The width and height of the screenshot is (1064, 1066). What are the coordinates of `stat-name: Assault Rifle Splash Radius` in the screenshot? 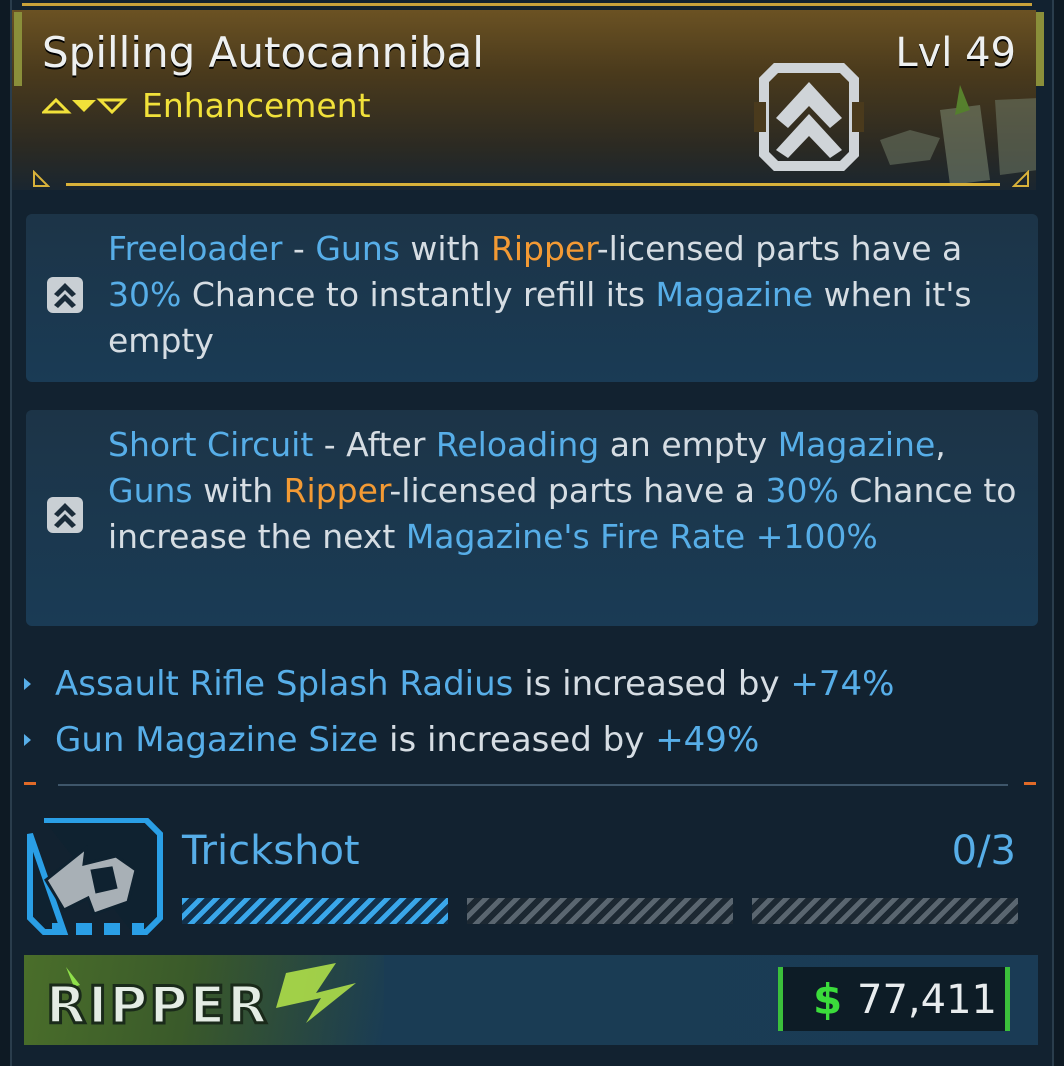 It's located at (284, 684).